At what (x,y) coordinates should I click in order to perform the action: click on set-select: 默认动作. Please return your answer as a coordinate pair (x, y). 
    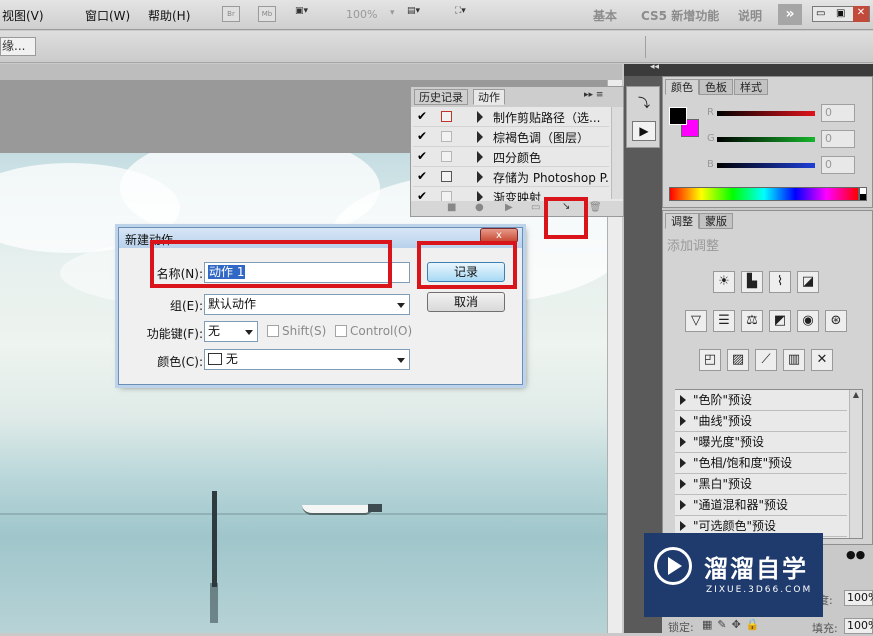
    Looking at the image, I should click on (307, 304).